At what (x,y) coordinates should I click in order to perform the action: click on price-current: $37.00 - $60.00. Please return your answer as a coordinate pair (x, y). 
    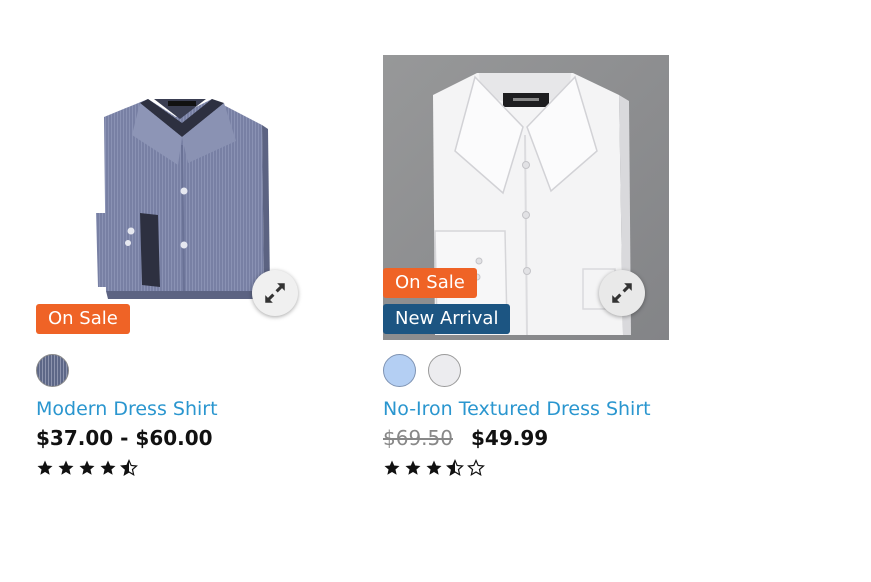
    Looking at the image, I should click on (124, 438).